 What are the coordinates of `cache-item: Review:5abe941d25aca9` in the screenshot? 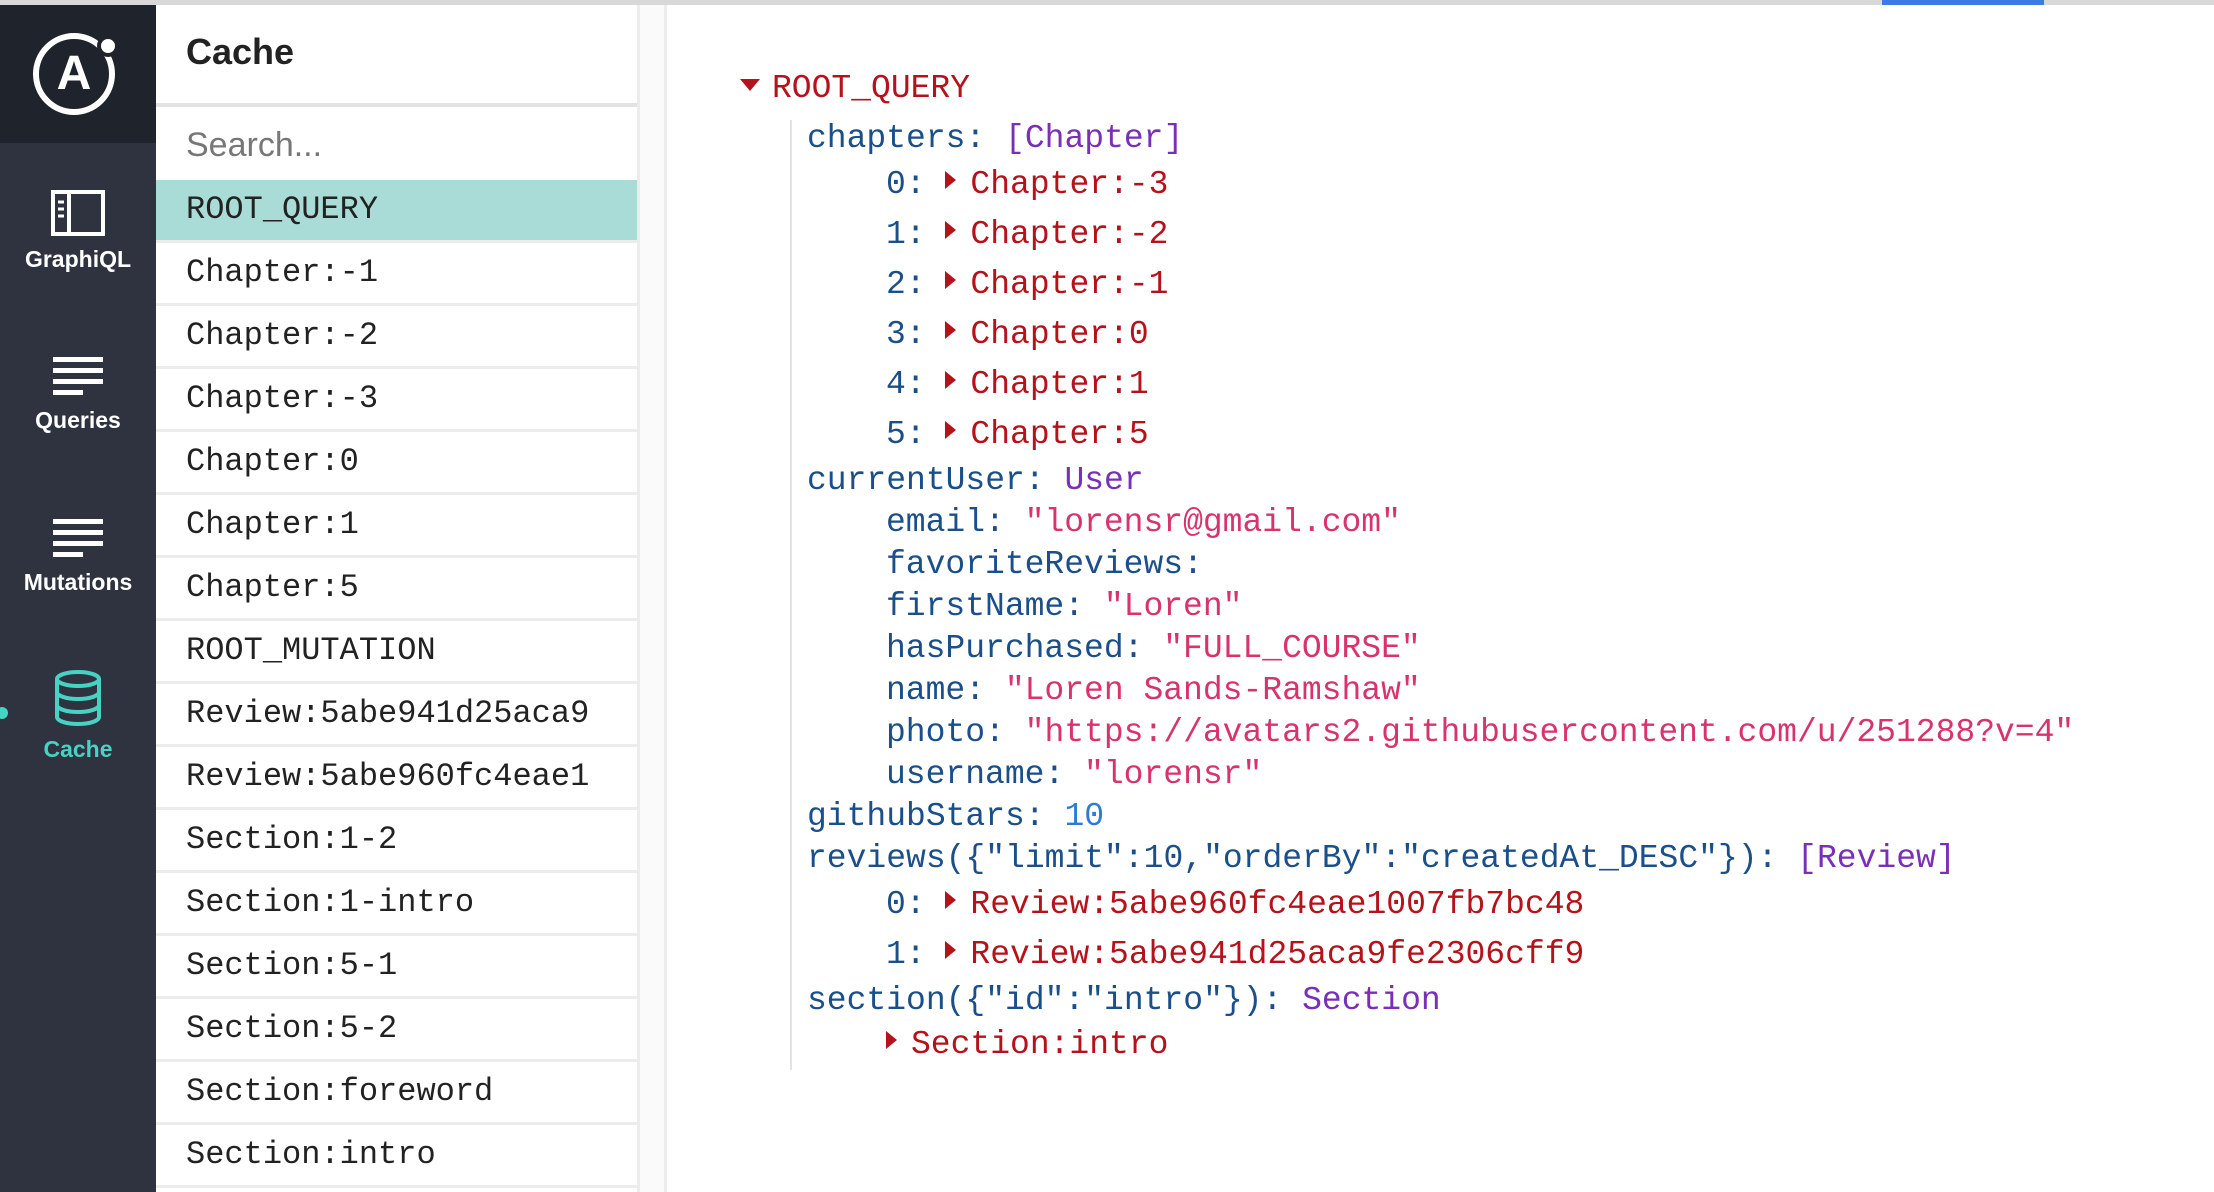 It's located at (396, 715).